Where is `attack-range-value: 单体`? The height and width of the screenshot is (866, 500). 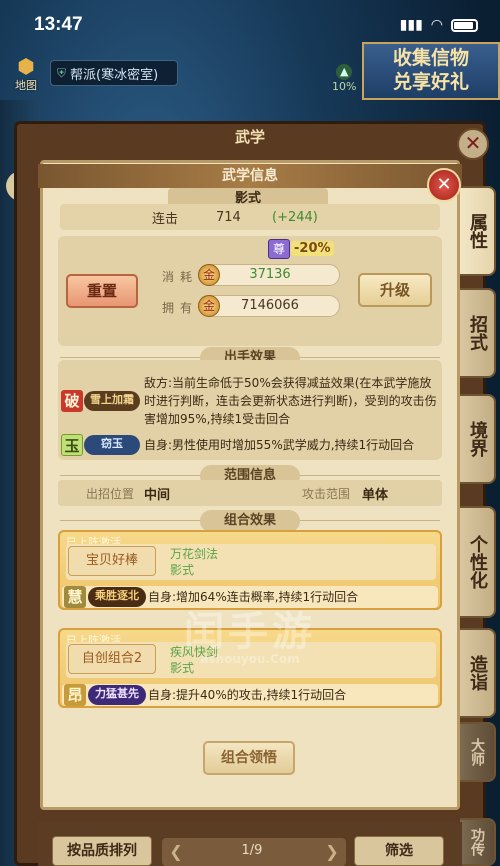
attack-range-value: 单体 is located at coordinates (375, 495).